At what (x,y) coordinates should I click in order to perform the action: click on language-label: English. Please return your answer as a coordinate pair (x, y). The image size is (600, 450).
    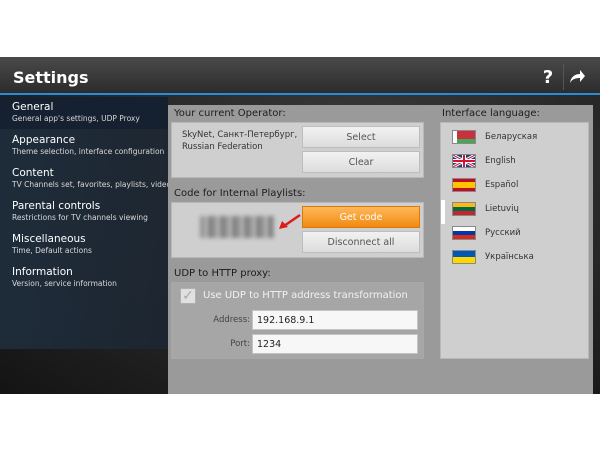
    Looking at the image, I should click on (500, 161).